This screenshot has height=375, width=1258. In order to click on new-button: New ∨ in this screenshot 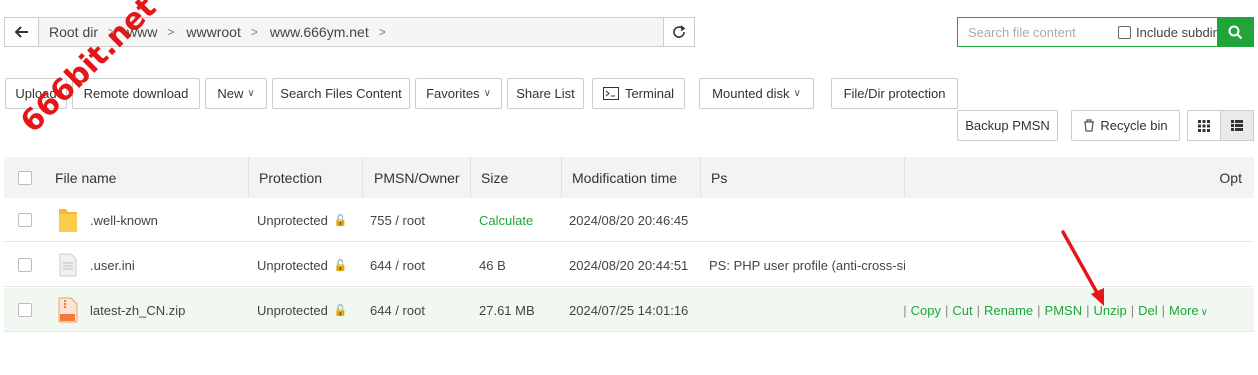, I will do `click(236, 93)`.